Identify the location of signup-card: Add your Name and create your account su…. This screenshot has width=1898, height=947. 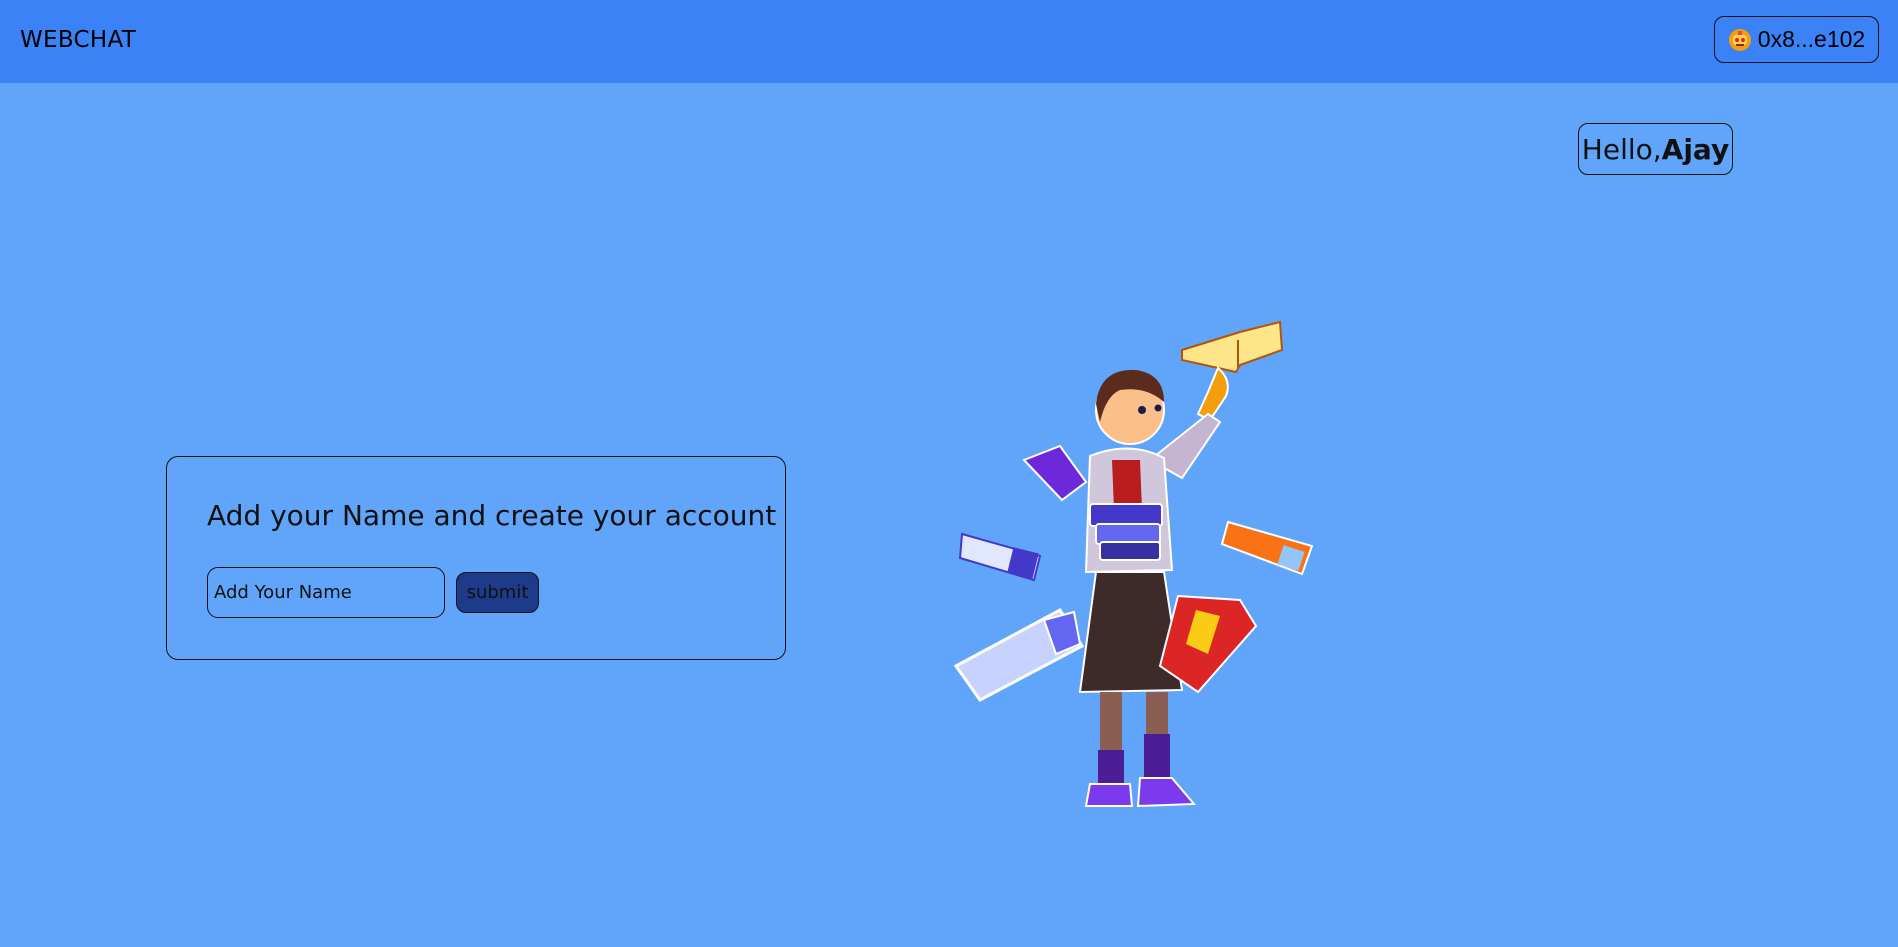
(476, 558).